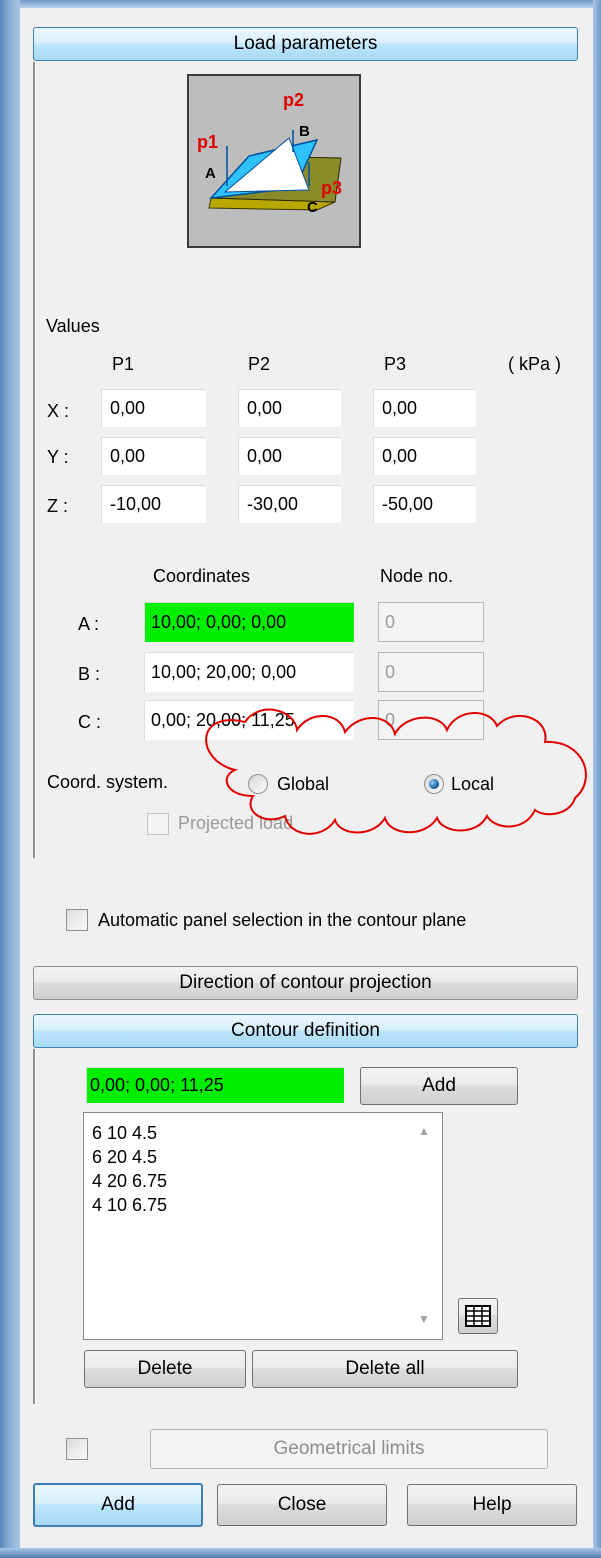 The image size is (601, 1558). Describe the element at coordinates (210, 173) in the screenshot. I see `a-label: A` at that location.